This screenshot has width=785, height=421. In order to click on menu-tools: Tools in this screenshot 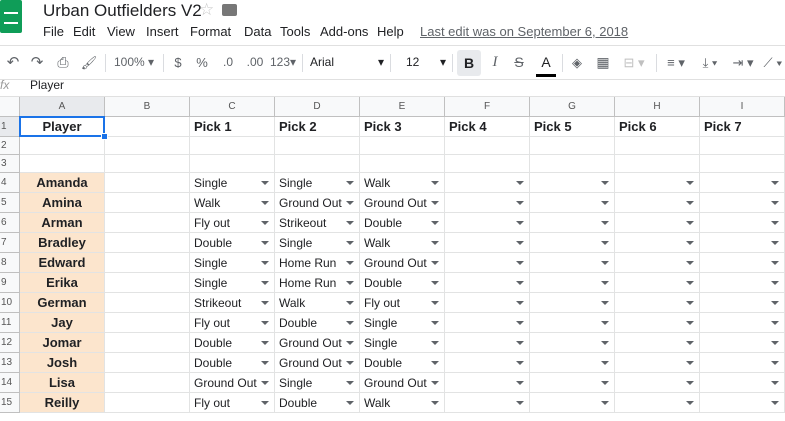, I will do `click(295, 31)`.